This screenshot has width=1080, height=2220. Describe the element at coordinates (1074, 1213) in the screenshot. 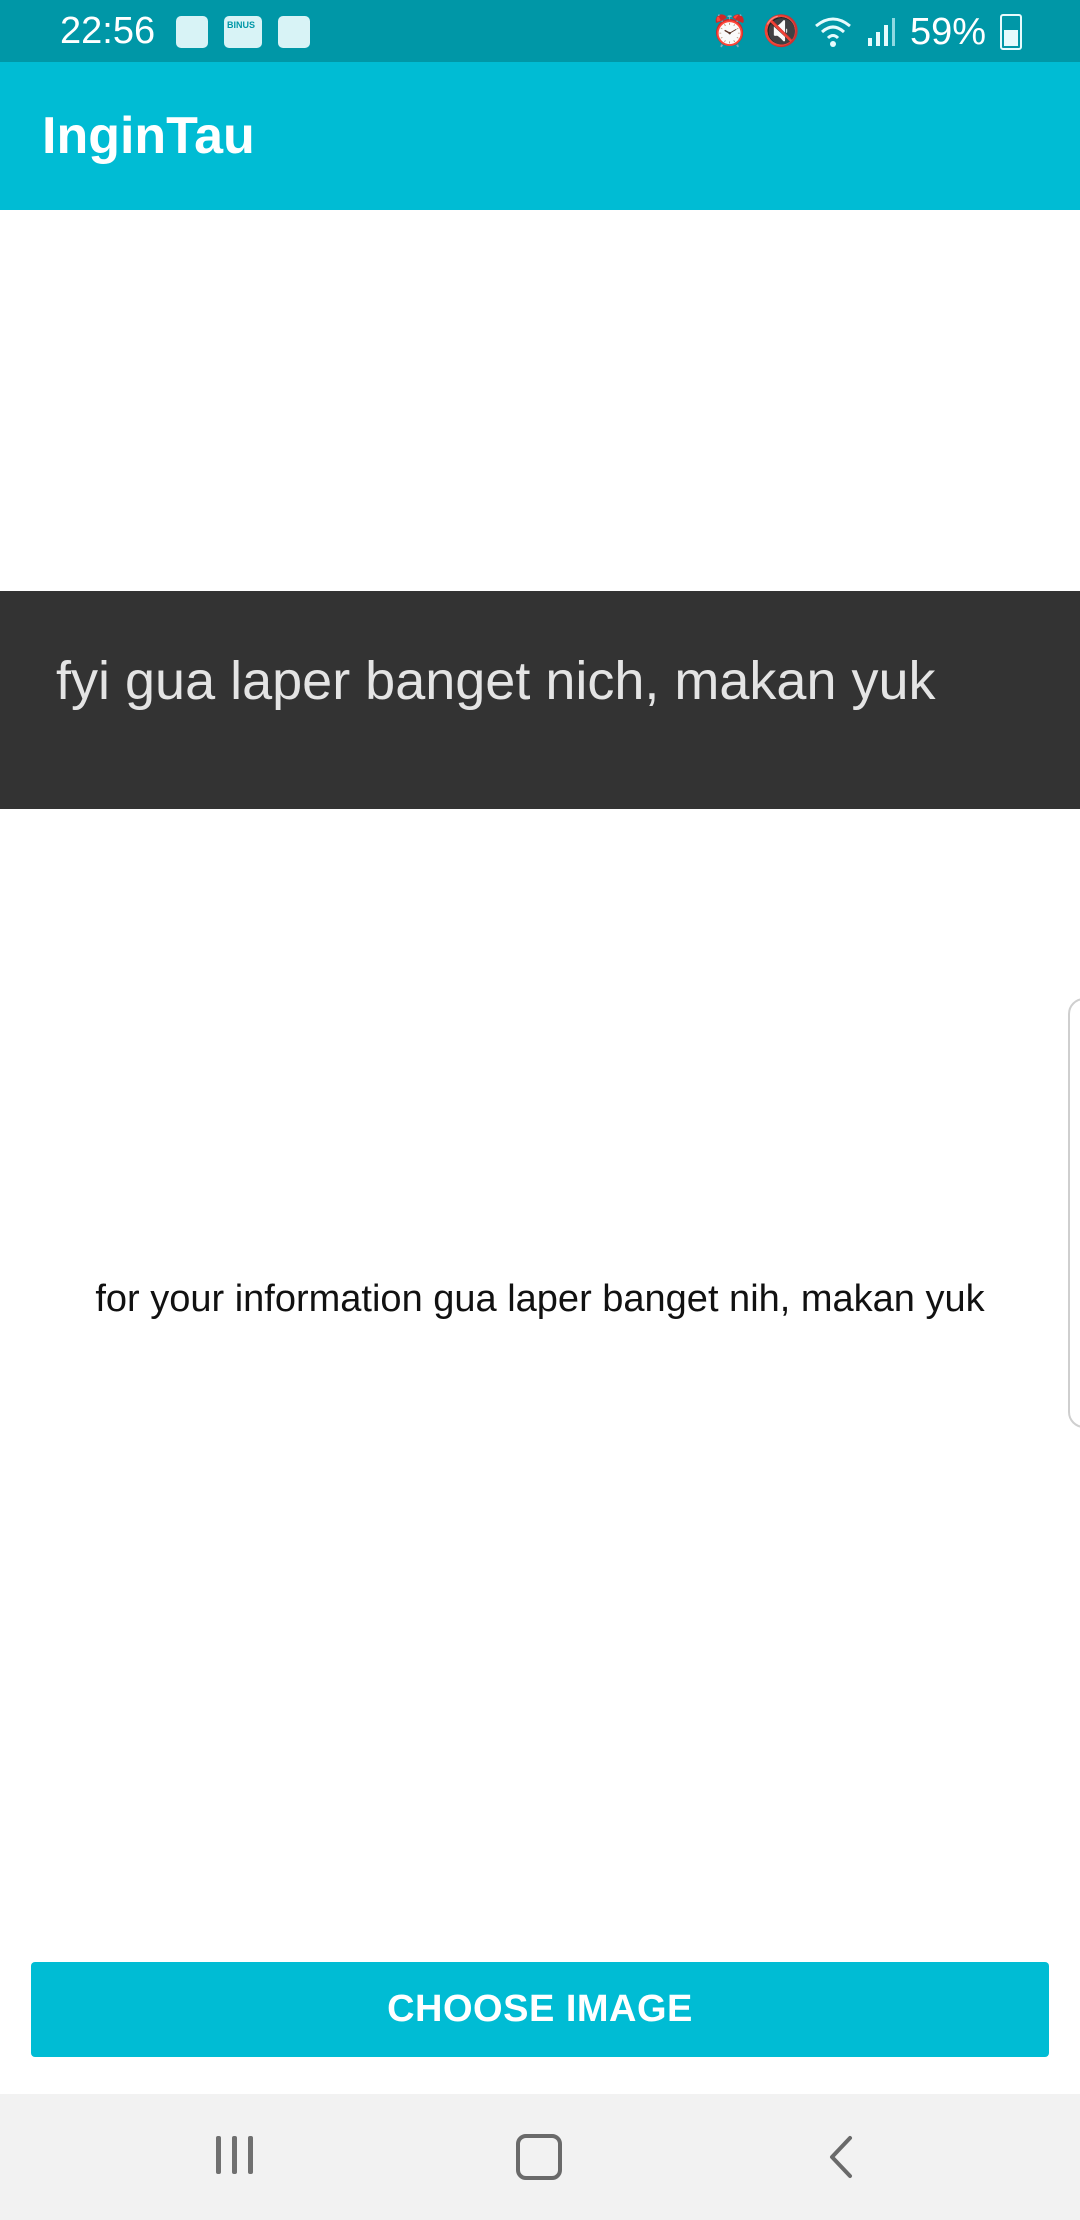

I see `edge-panel-handle` at that location.